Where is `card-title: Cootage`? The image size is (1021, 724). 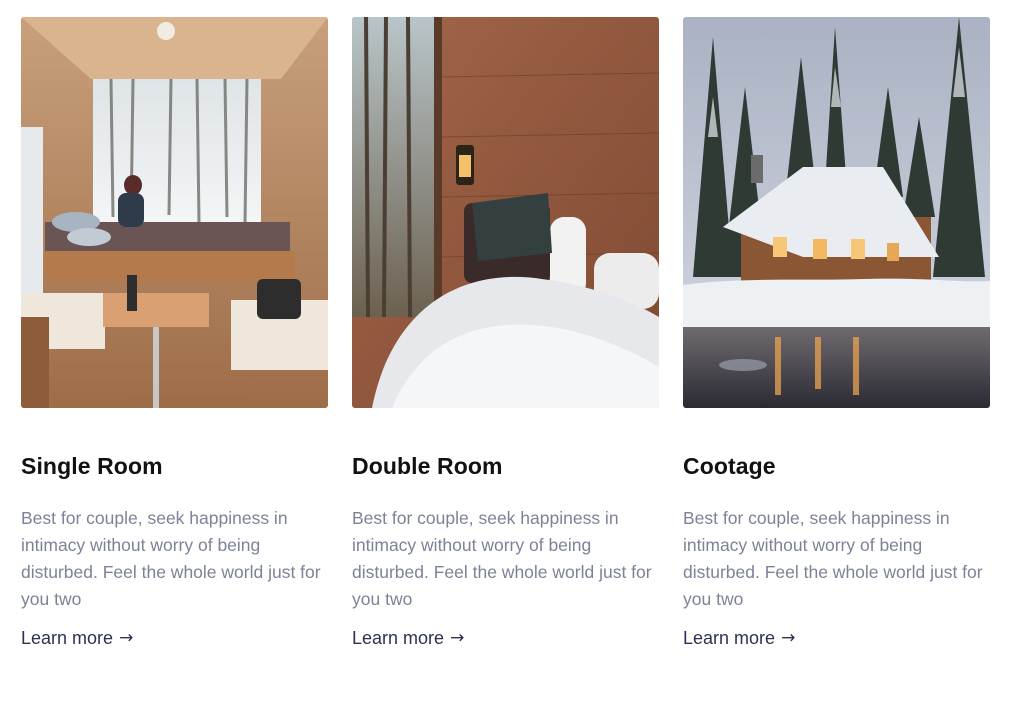
card-title: Cootage is located at coordinates (729, 466).